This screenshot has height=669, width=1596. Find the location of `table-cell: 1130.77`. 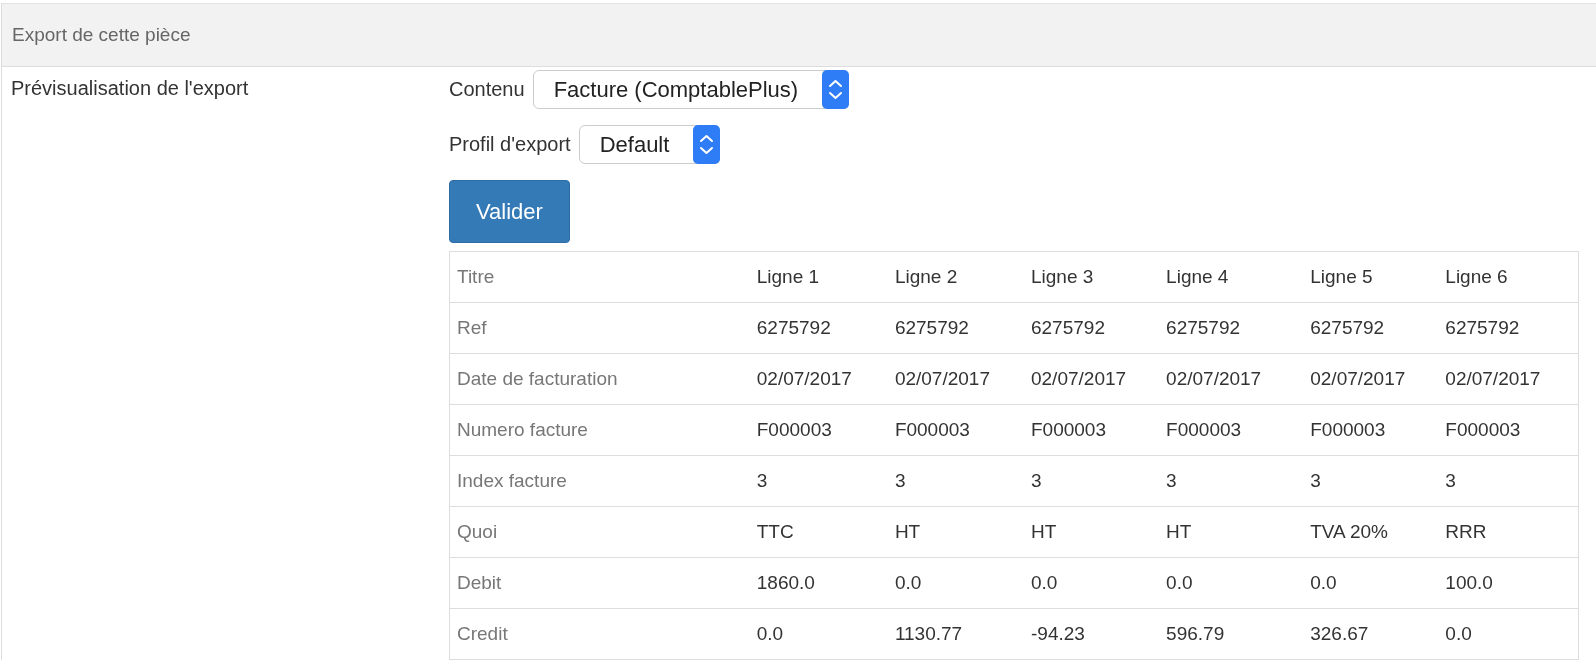

table-cell: 1130.77 is located at coordinates (955, 634).